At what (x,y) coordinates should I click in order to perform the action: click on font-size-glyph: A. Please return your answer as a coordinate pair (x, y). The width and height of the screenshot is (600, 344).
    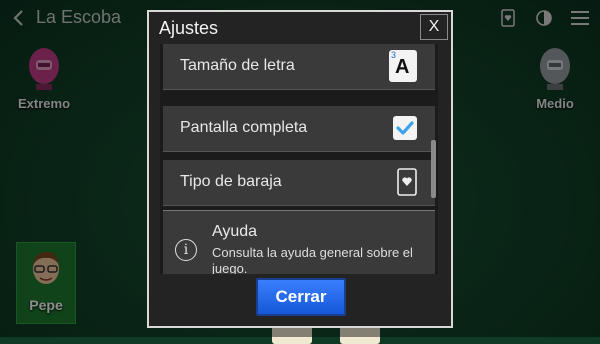
    Looking at the image, I should click on (402, 67).